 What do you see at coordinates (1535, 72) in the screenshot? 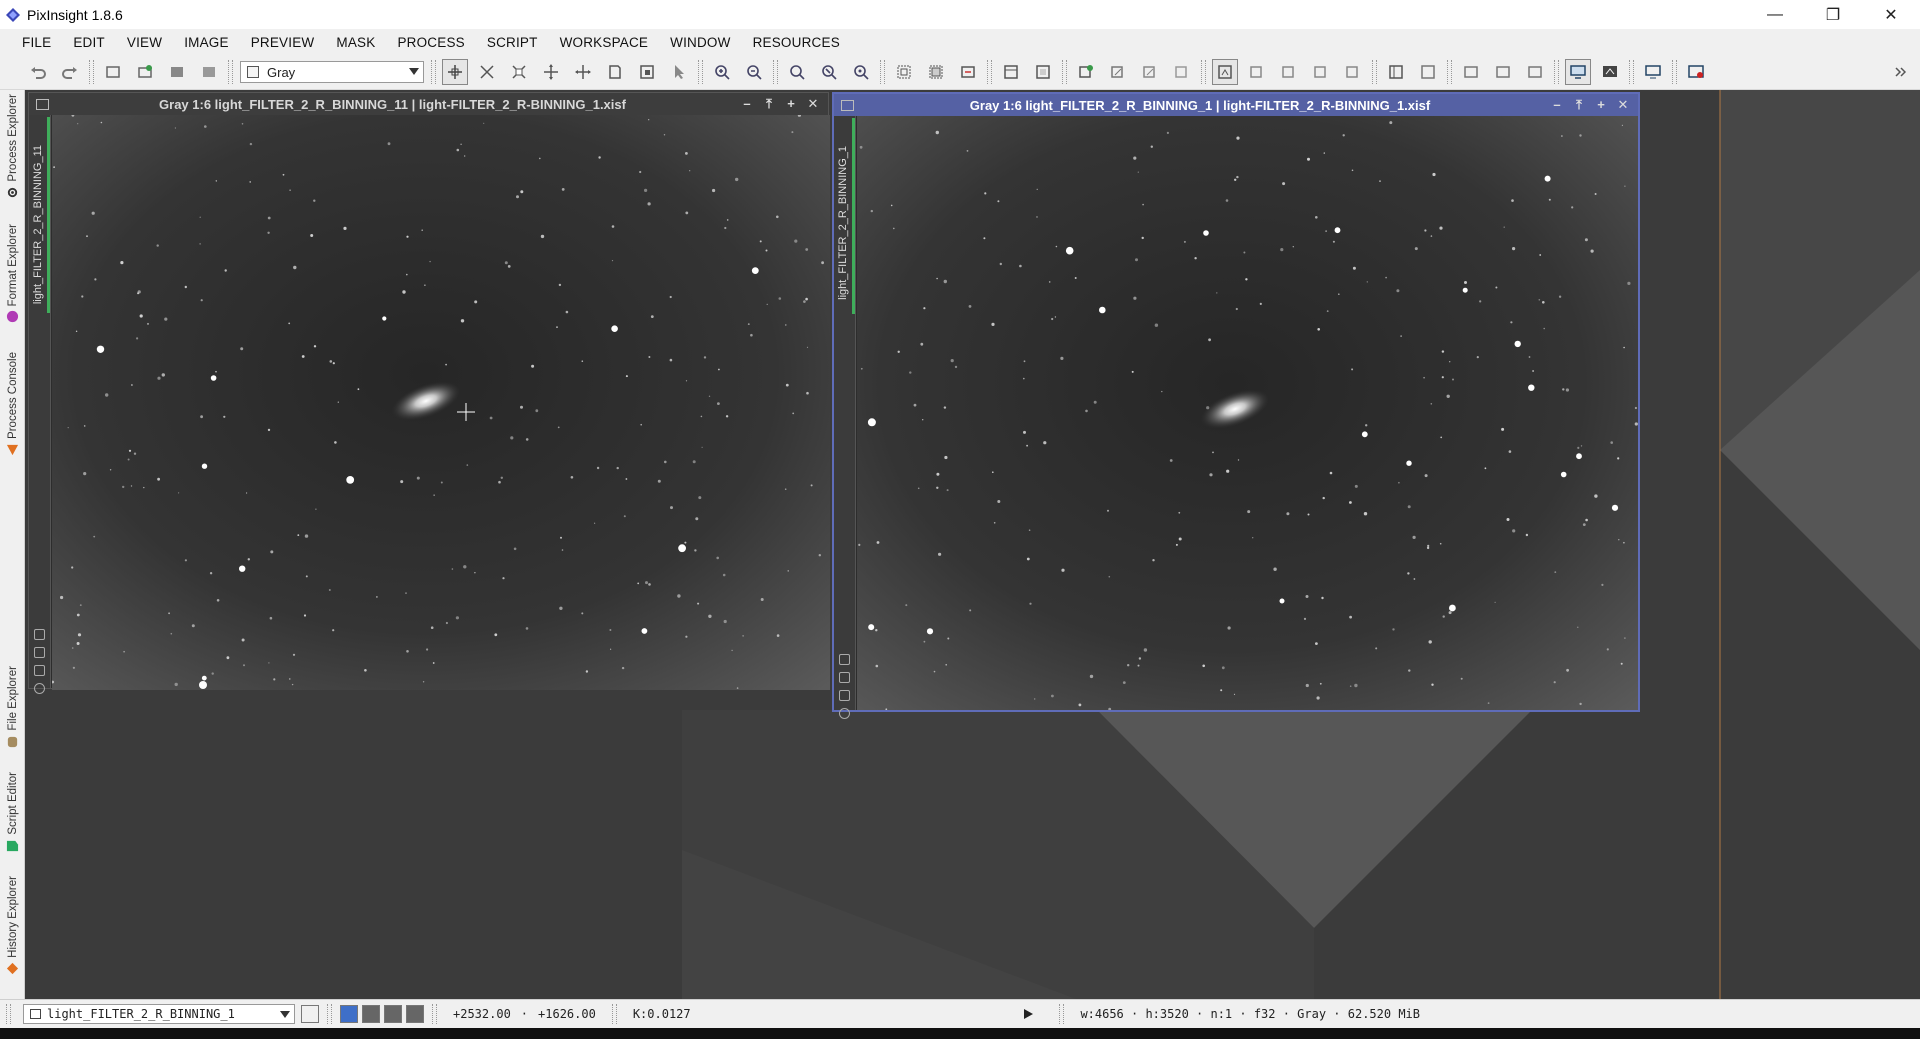
I see `icons-delete-icon` at bounding box center [1535, 72].